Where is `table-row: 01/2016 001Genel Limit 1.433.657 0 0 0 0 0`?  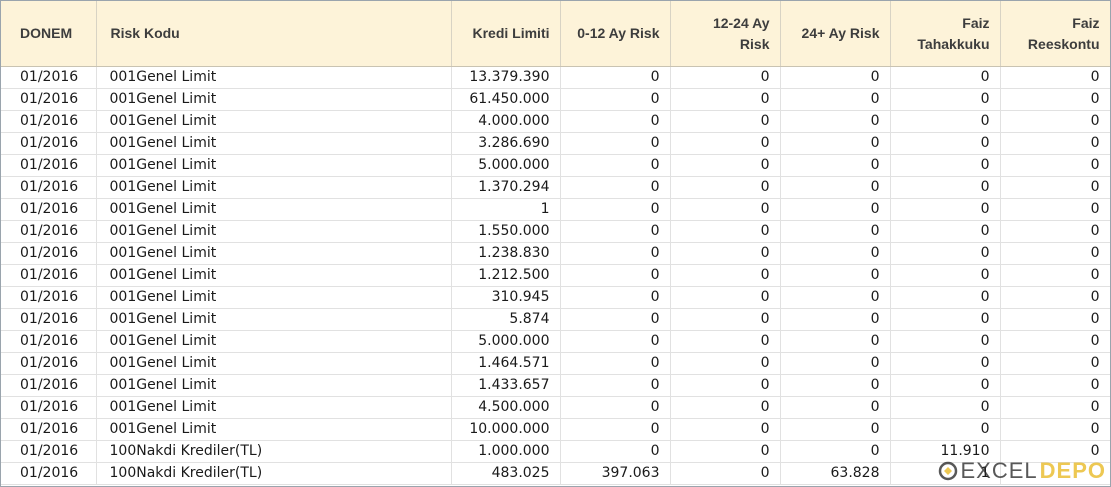 table-row: 01/2016 001Genel Limit 1.433.657 0 0 0 0 0 is located at coordinates (555, 385).